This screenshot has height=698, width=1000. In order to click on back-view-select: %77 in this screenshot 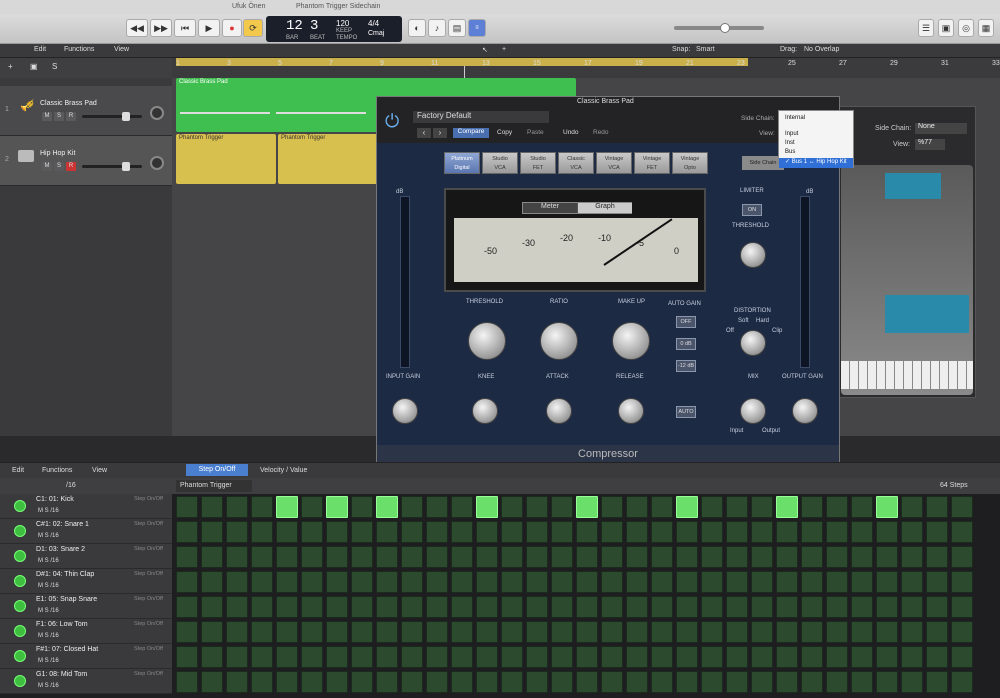, I will do `click(930, 144)`.